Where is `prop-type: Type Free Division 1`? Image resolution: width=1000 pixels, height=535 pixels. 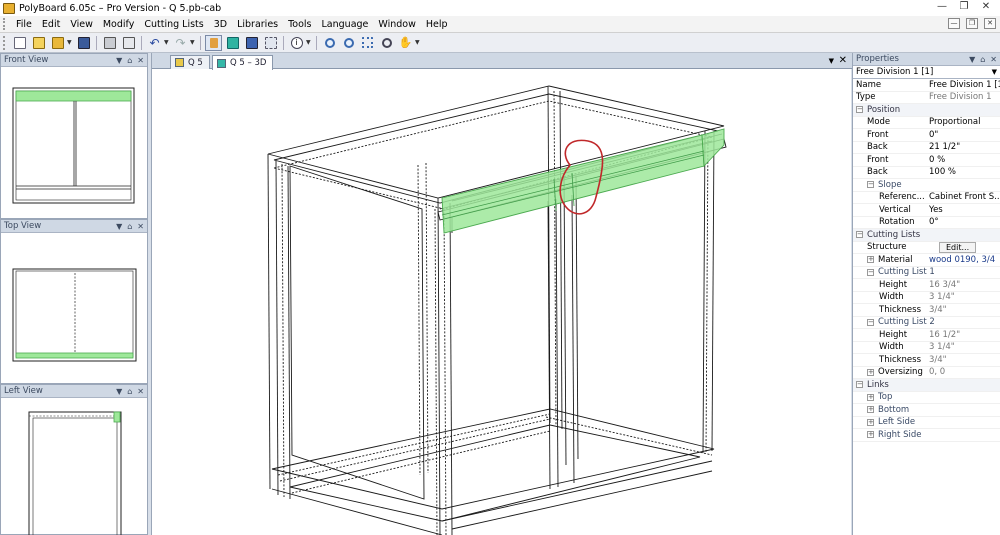
prop-type: Type Free Division 1 is located at coordinates (926, 98).